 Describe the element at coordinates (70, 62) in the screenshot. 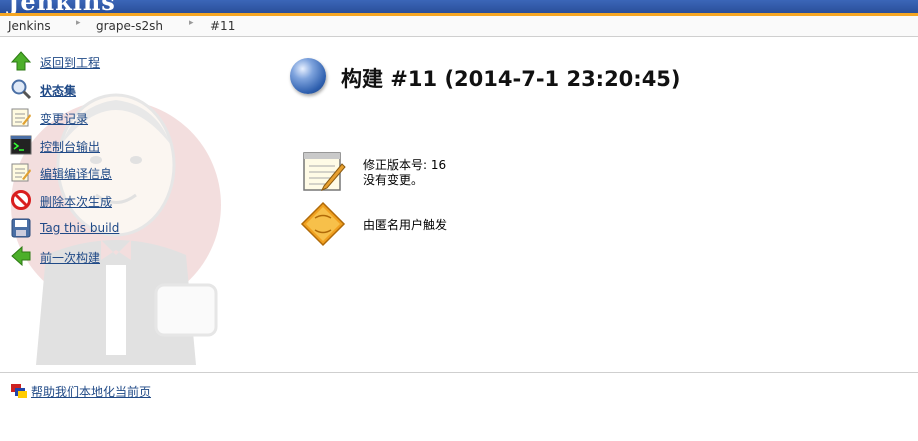

I see `sidebar-item-label: 返回到工程` at that location.